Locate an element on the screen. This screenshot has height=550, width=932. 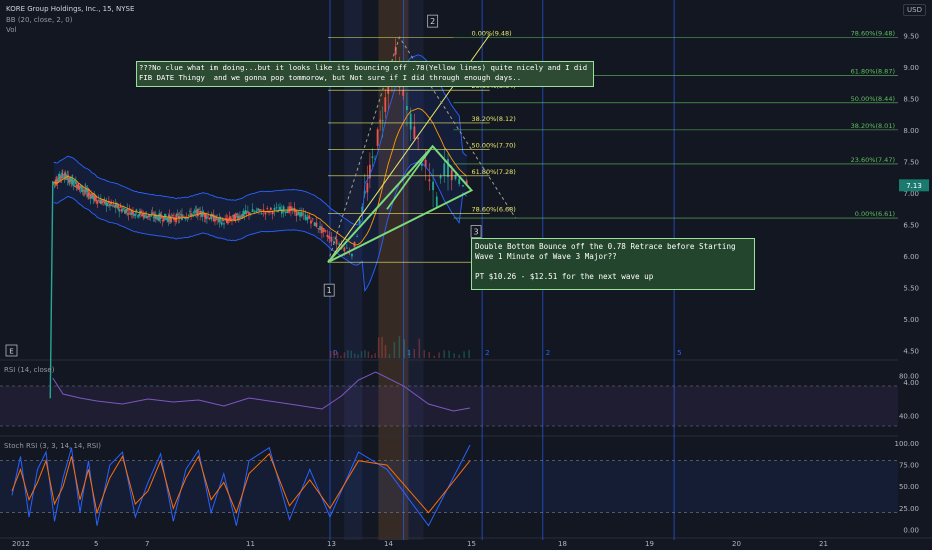
time-axis-tick: 11 is located at coordinates (250, 544).